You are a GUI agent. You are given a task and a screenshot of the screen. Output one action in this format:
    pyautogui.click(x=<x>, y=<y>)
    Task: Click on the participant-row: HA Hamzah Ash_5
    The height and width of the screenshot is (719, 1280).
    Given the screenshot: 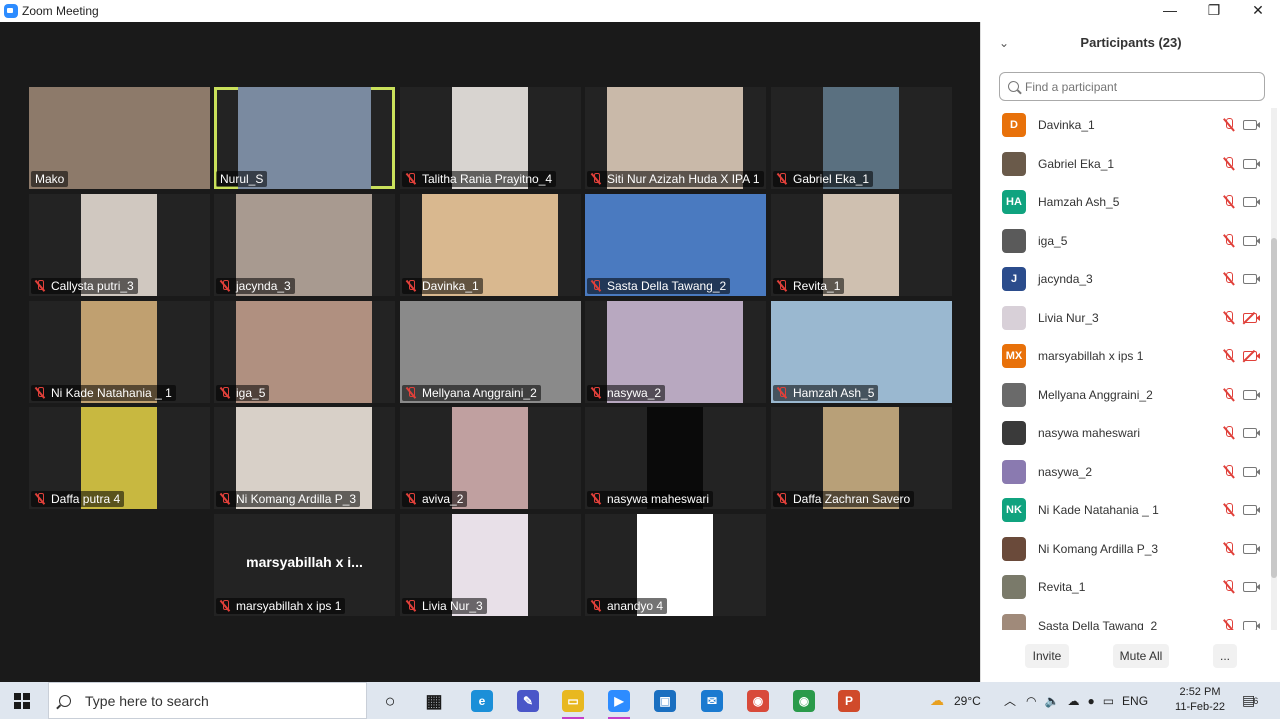 What is the action you would take?
    pyautogui.click(x=1126, y=202)
    